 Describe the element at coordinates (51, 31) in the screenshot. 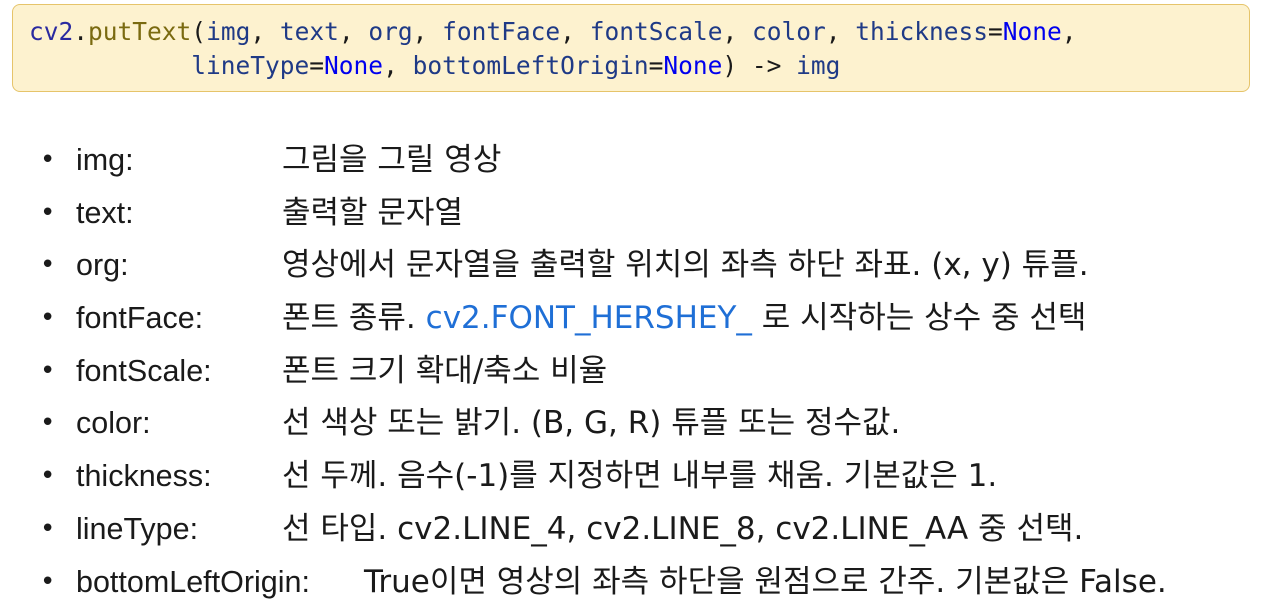

I see `module-name: cv2` at that location.